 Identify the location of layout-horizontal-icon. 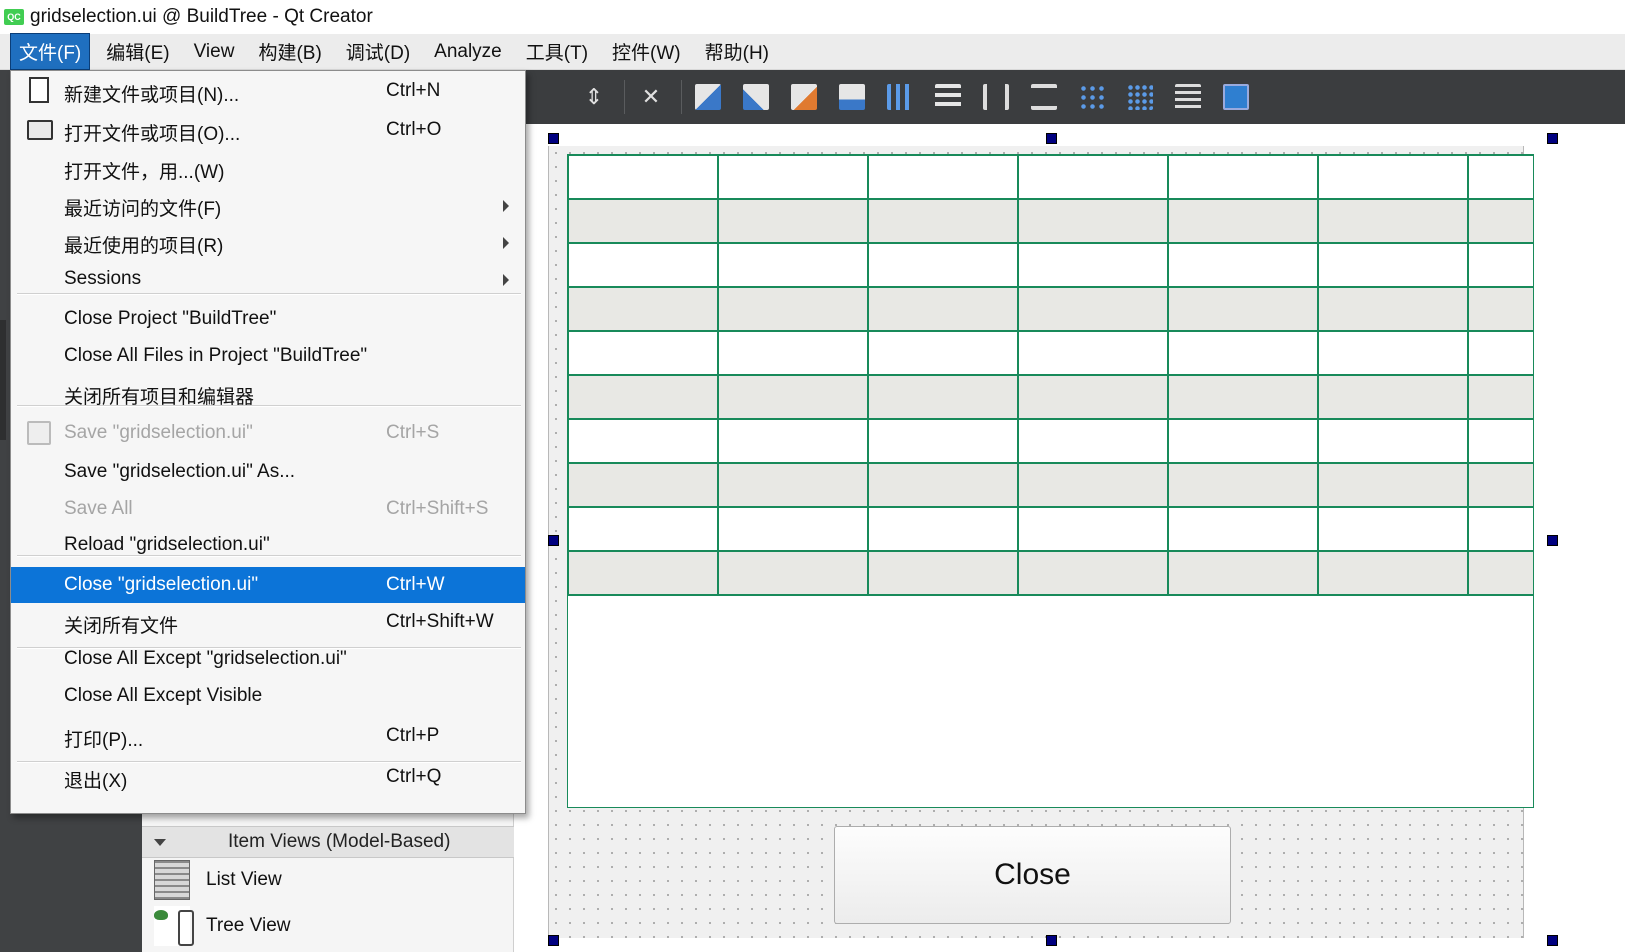
(900, 97).